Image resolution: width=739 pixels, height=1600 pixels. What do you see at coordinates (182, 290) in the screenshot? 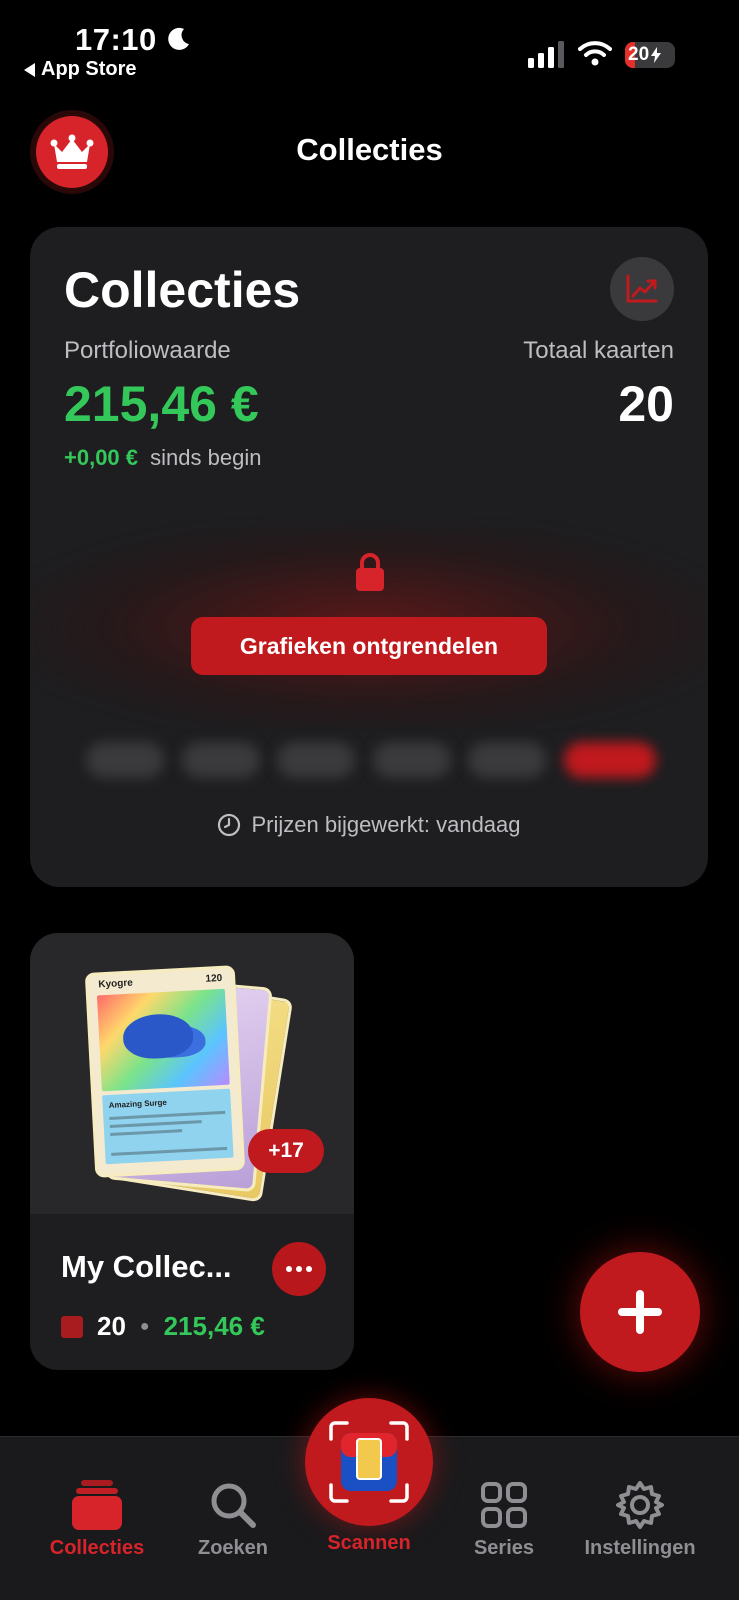
I see `summary-title: Collecties` at bounding box center [182, 290].